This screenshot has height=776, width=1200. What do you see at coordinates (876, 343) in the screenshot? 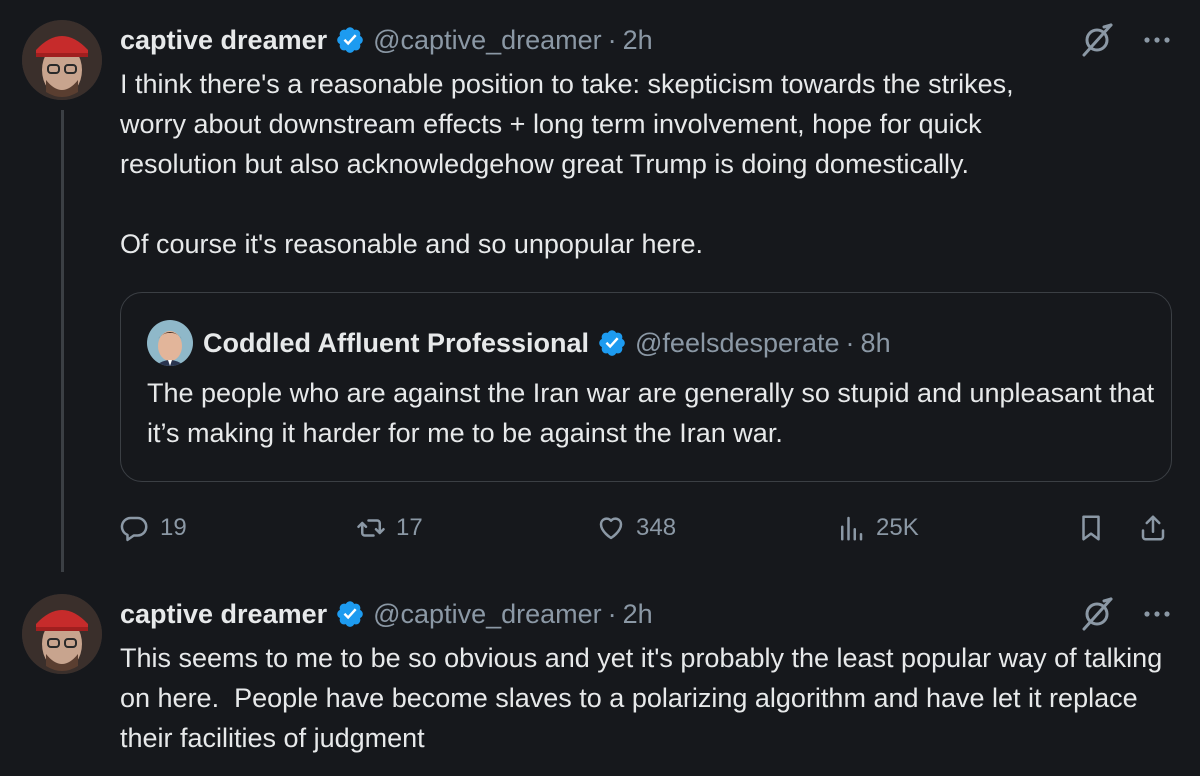
I see `quoted-timestamp: 8h` at bounding box center [876, 343].